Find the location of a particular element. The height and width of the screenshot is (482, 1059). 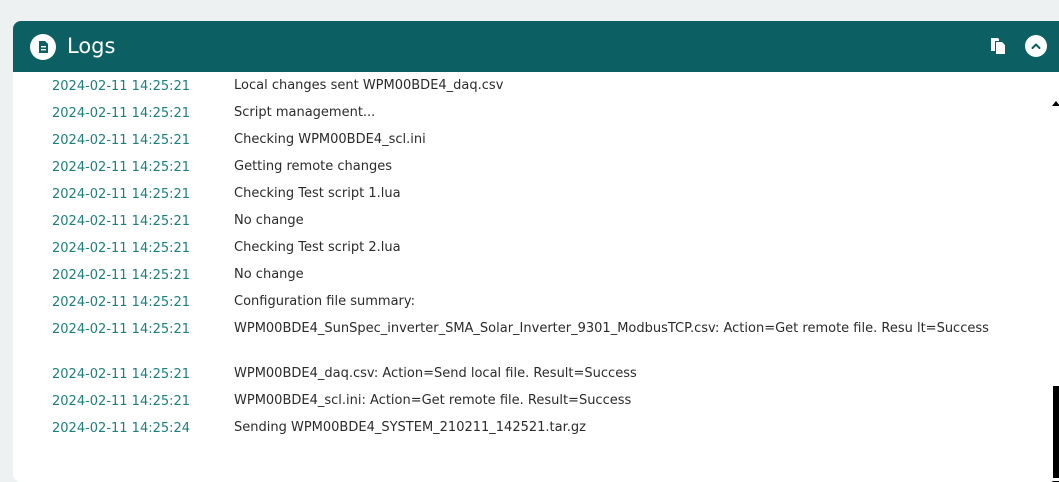

logs-header: Logs is located at coordinates (536, 46).